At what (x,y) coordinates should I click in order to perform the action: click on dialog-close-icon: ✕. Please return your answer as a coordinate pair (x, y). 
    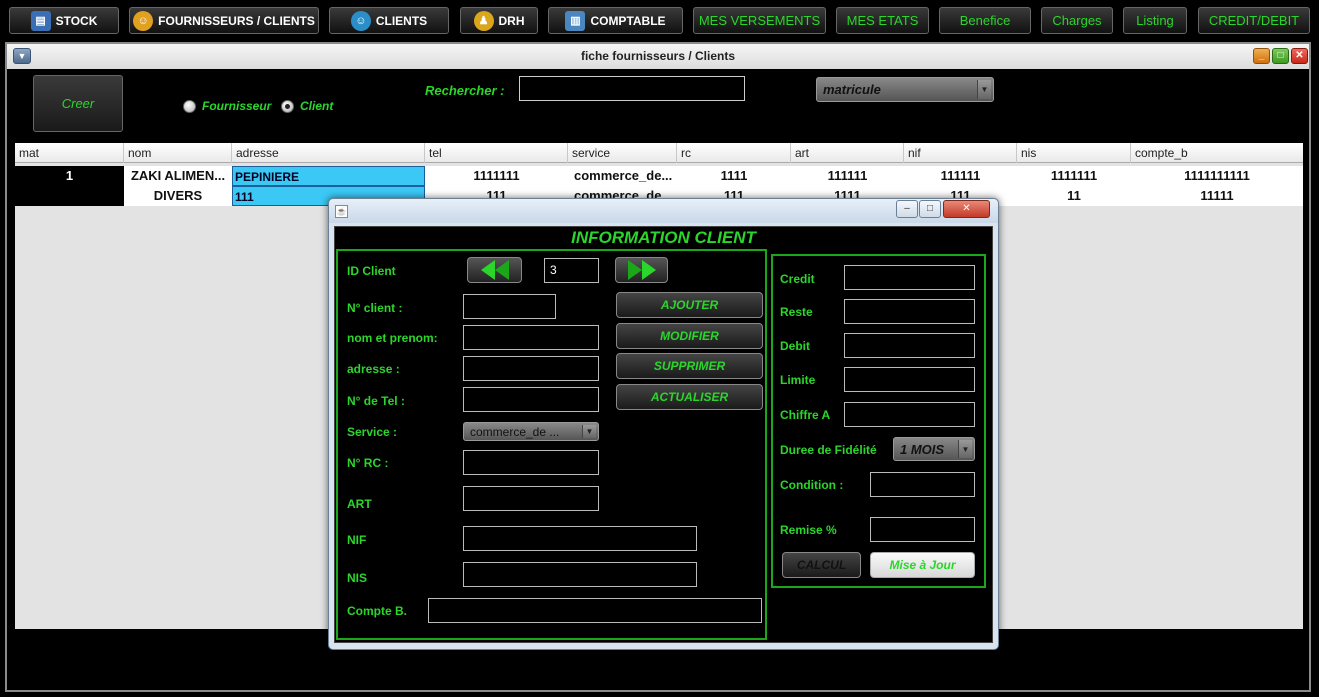
    Looking at the image, I should click on (966, 209).